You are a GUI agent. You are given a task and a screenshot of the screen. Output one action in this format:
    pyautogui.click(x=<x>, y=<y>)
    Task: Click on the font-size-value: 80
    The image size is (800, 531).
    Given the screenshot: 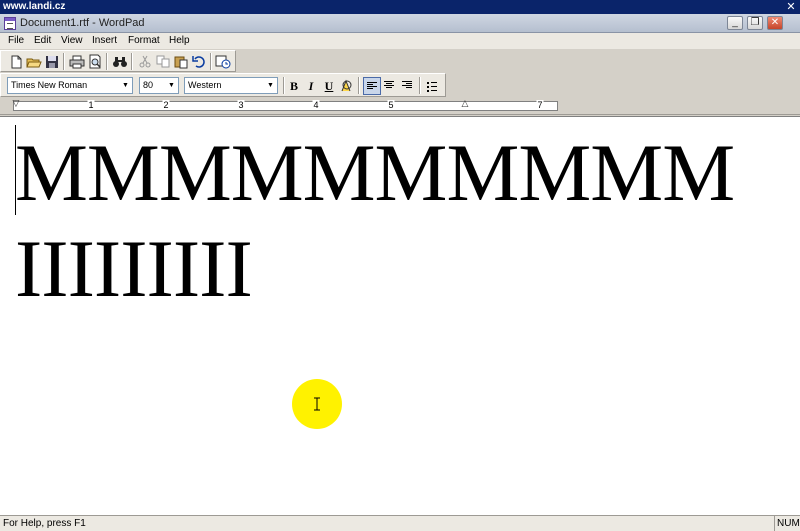 What is the action you would take?
    pyautogui.click(x=148, y=85)
    